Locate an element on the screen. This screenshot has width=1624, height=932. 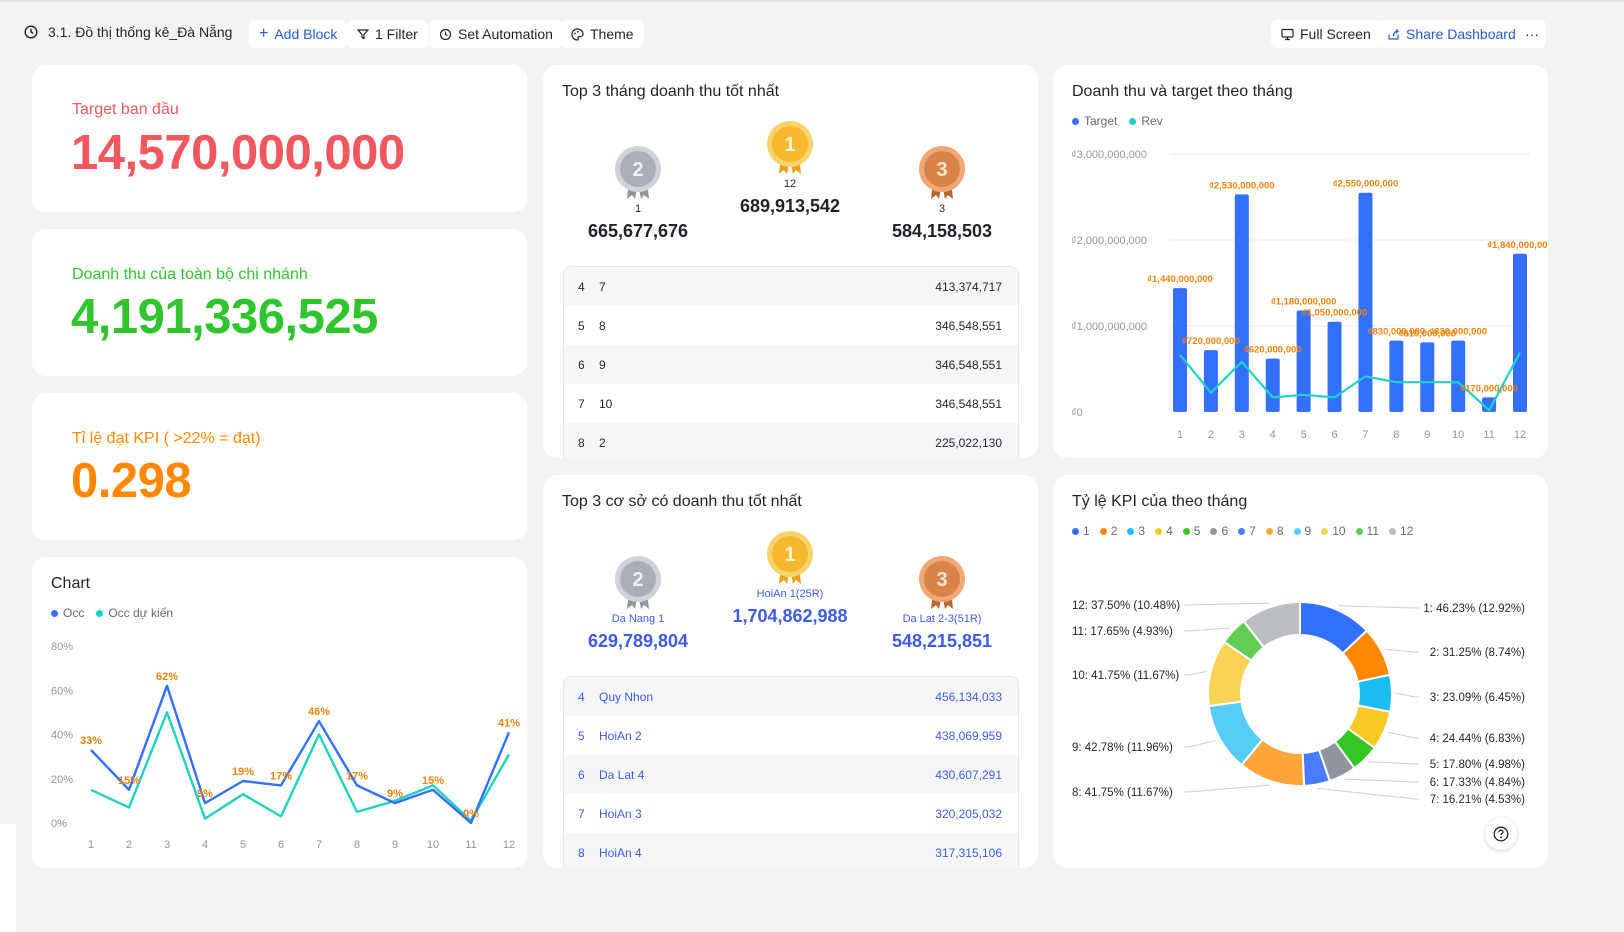
theme-label: Theme is located at coordinates (612, 34).